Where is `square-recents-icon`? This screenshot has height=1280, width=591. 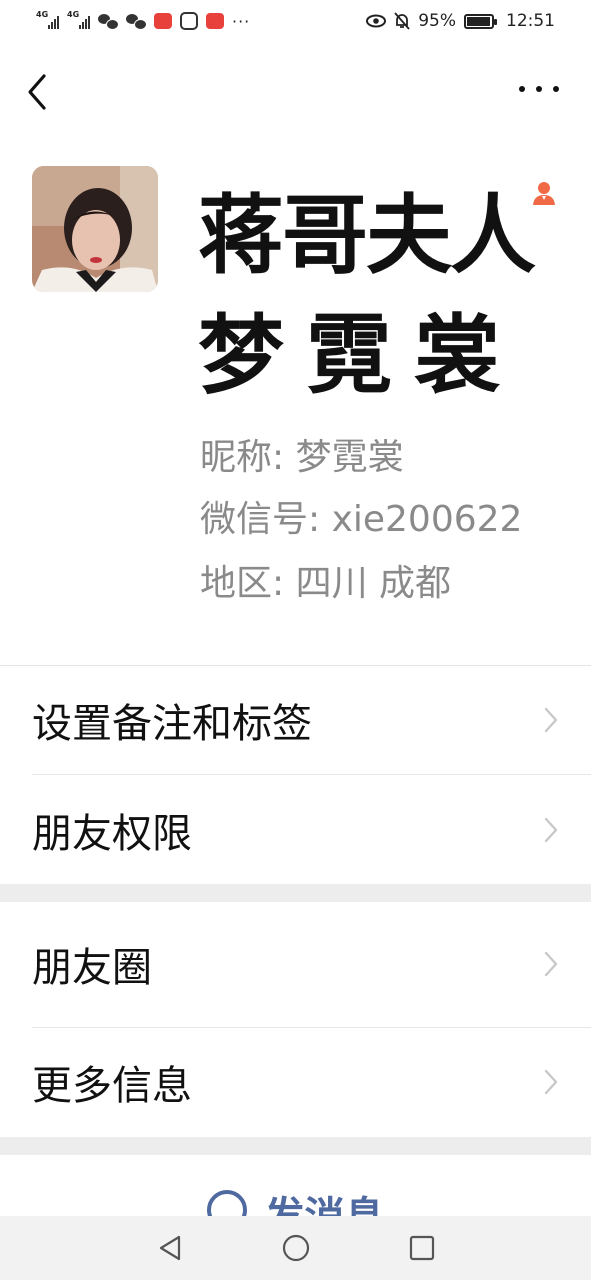 square-recents-icon is located at coordinates (421, 1248).